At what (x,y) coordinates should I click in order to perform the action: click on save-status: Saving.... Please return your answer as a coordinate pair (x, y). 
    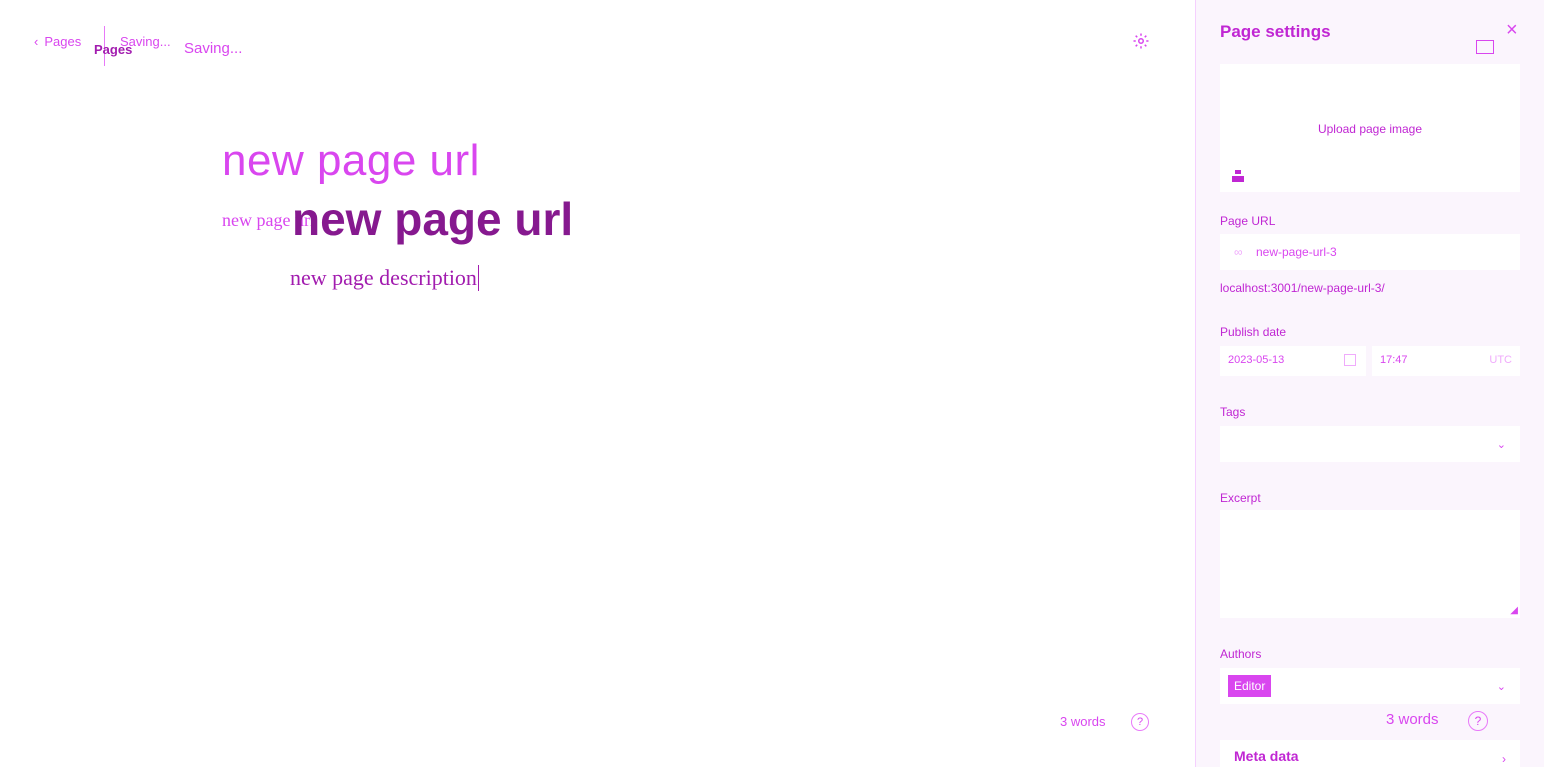
    Looking at the image, I should click on (213, 48).